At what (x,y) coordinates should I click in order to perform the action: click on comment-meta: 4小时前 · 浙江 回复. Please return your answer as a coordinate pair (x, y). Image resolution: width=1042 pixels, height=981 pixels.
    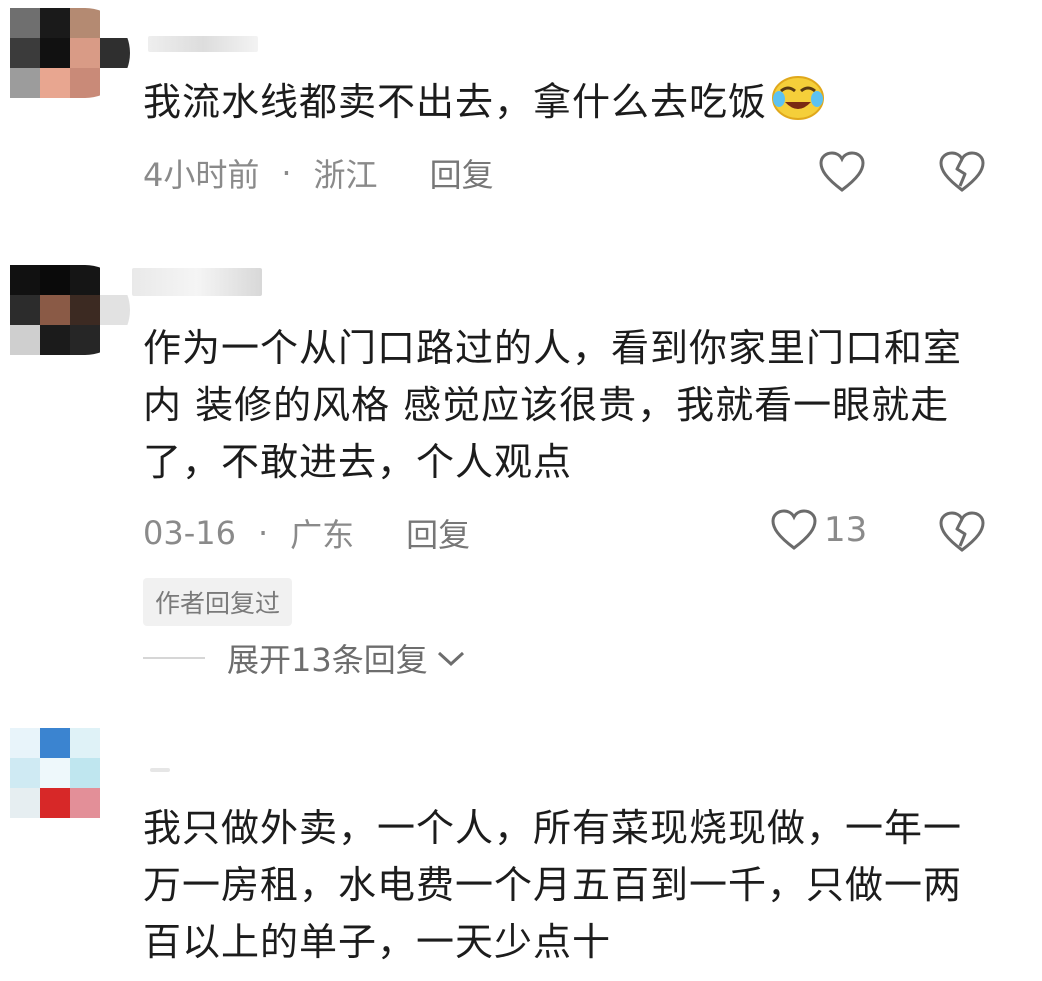
    Looking at the image, I should click on (318, 173).